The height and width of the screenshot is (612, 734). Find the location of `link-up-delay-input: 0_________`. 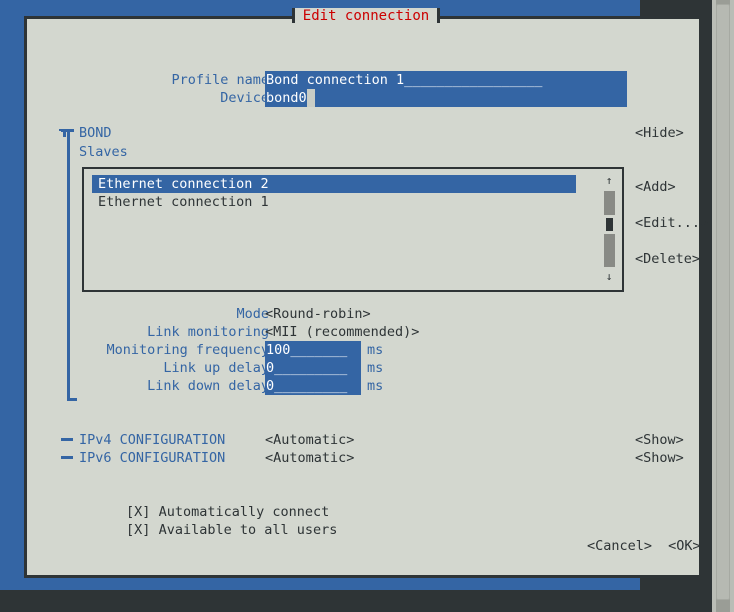

link-up-delay-input: 0_________ is located at coordinates (313, 368).